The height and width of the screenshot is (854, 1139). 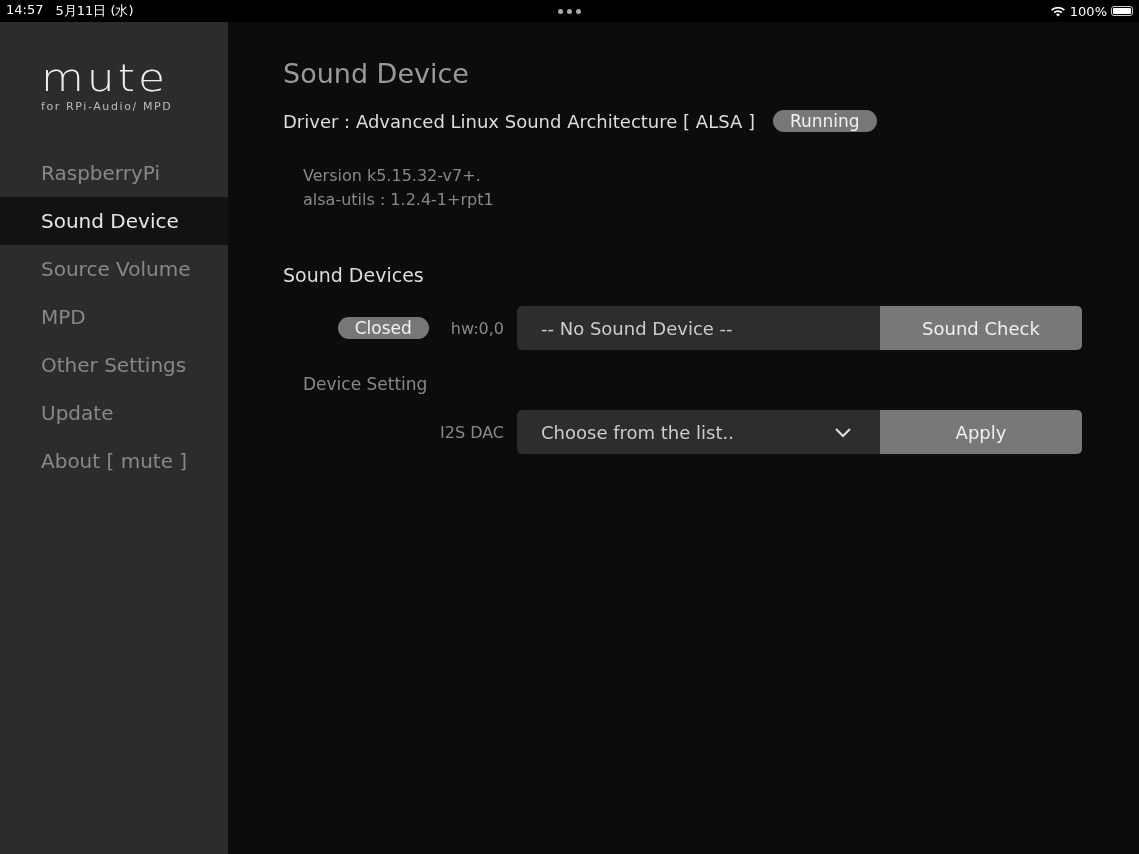 I want to click on version-text: alsa-utils : 1.2.4-1+rpt1, so click(x=399, y=200).